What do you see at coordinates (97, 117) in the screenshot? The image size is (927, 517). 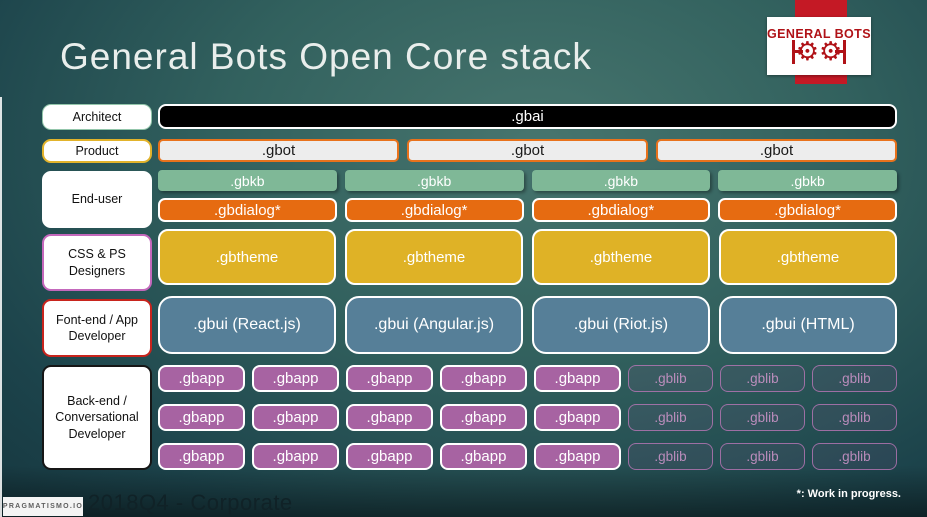 I see `row-label-architect: Architect` at bounding box center [97, 117].